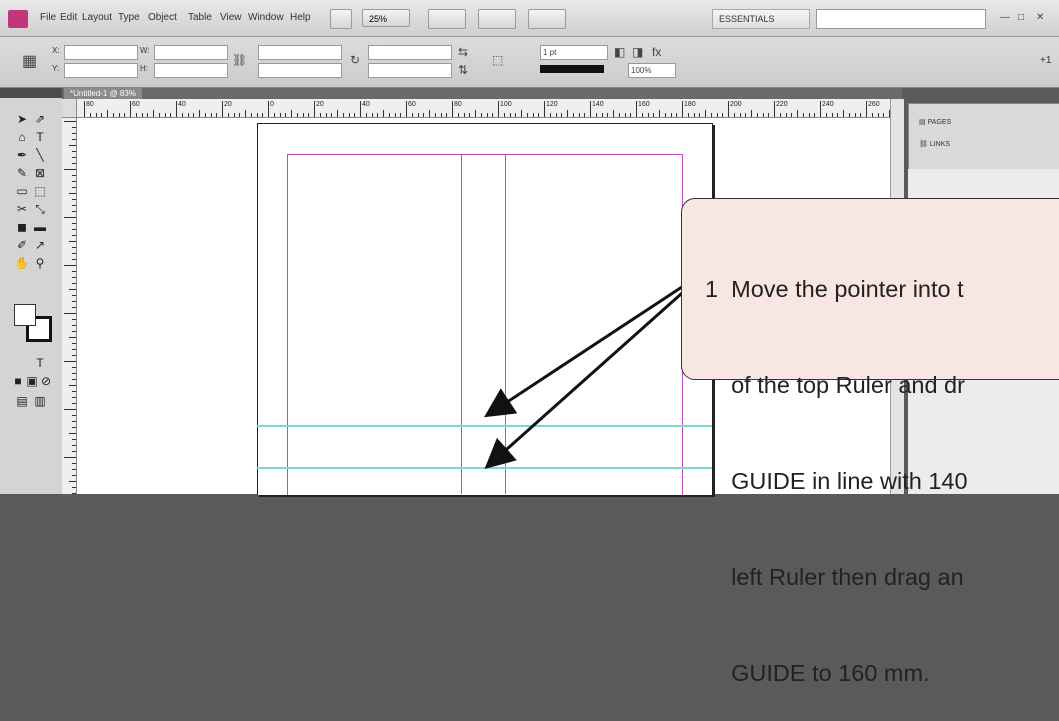 The height and width of the screenshot is (721, 1059). I want to click on instruction-line-5: GUIDE to 160 mm., so click(817, 673).